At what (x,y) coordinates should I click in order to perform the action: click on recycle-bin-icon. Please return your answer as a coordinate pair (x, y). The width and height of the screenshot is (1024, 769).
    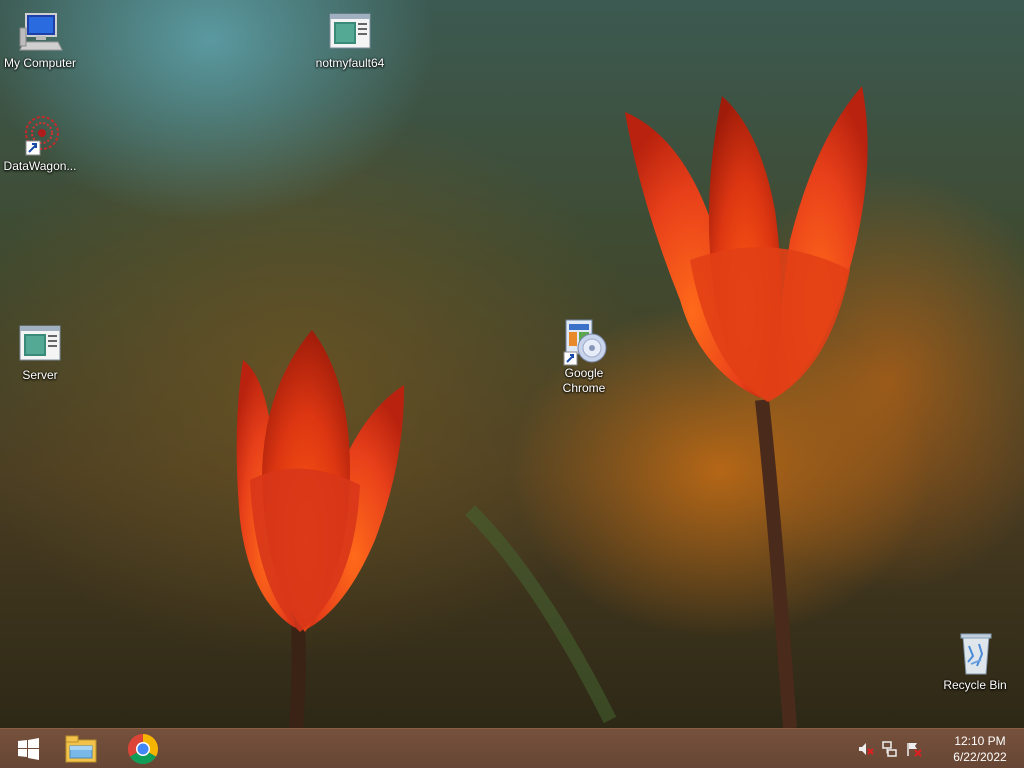
    Looking at the image, I should click on (975, 654).